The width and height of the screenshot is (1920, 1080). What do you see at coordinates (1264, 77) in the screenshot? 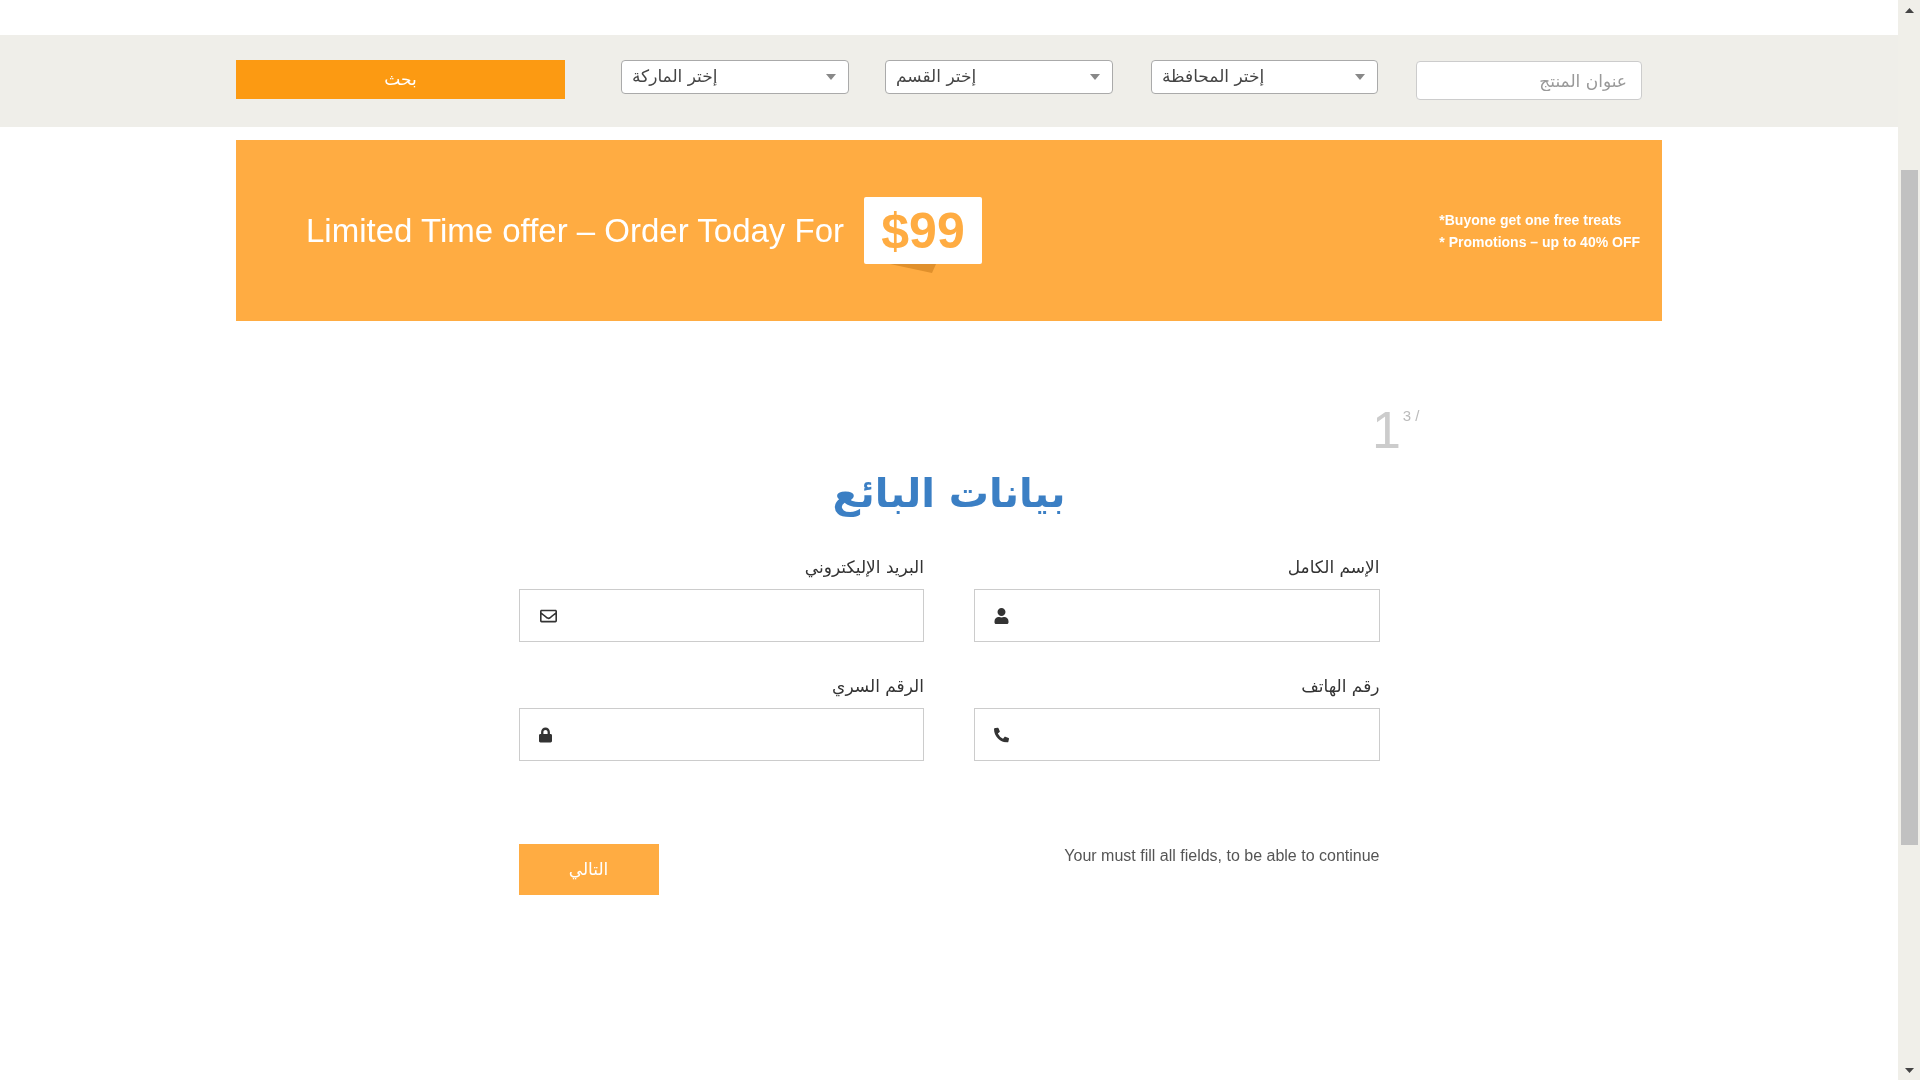
I see `dropdown: إختر المحافظة` at bounding box center [1264, 77].